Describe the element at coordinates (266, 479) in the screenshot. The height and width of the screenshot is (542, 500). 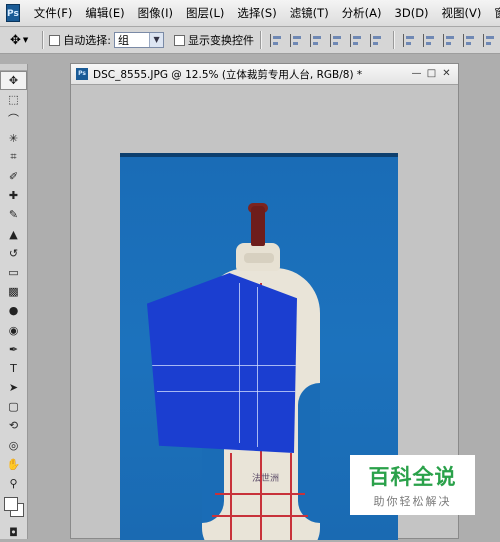
I see `mannequin-brand-label: 法世洲` at that location.